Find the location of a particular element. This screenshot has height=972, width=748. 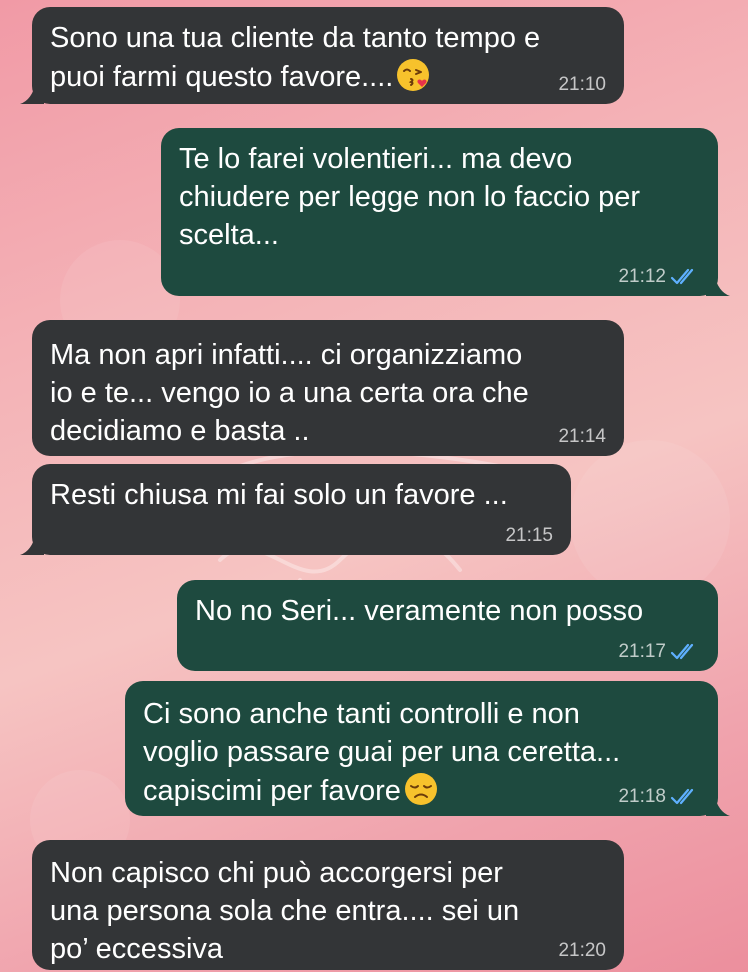

message-time: 21:15 is located at coordinates (529, 535).